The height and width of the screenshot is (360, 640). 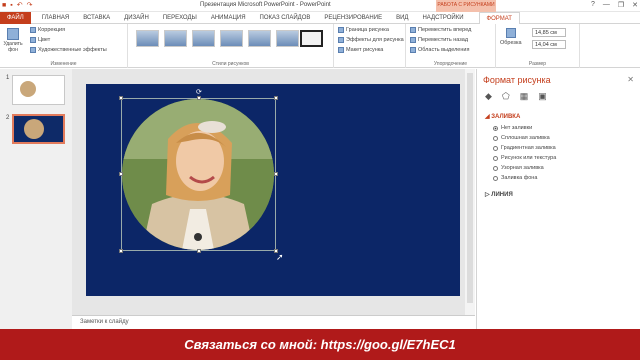 I want to click on fill-option-label: Нет заливки, so click(x=517, y=128).